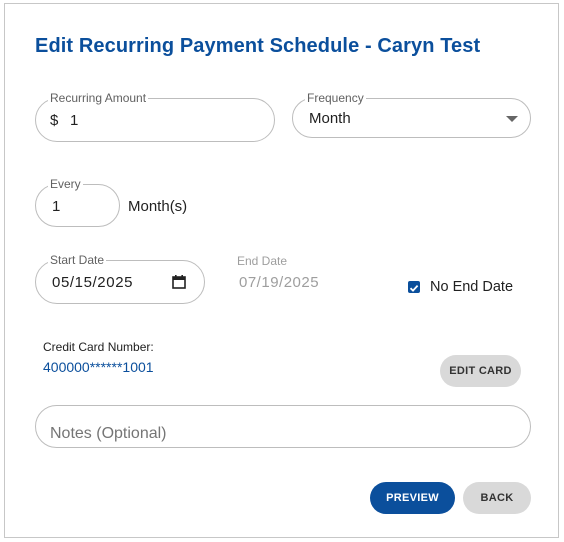 This screenshot has width=564, height=542. Describe the element at coordinates (335, 98) in the screenshot. I see `frequency-label: Frequency` at that location.